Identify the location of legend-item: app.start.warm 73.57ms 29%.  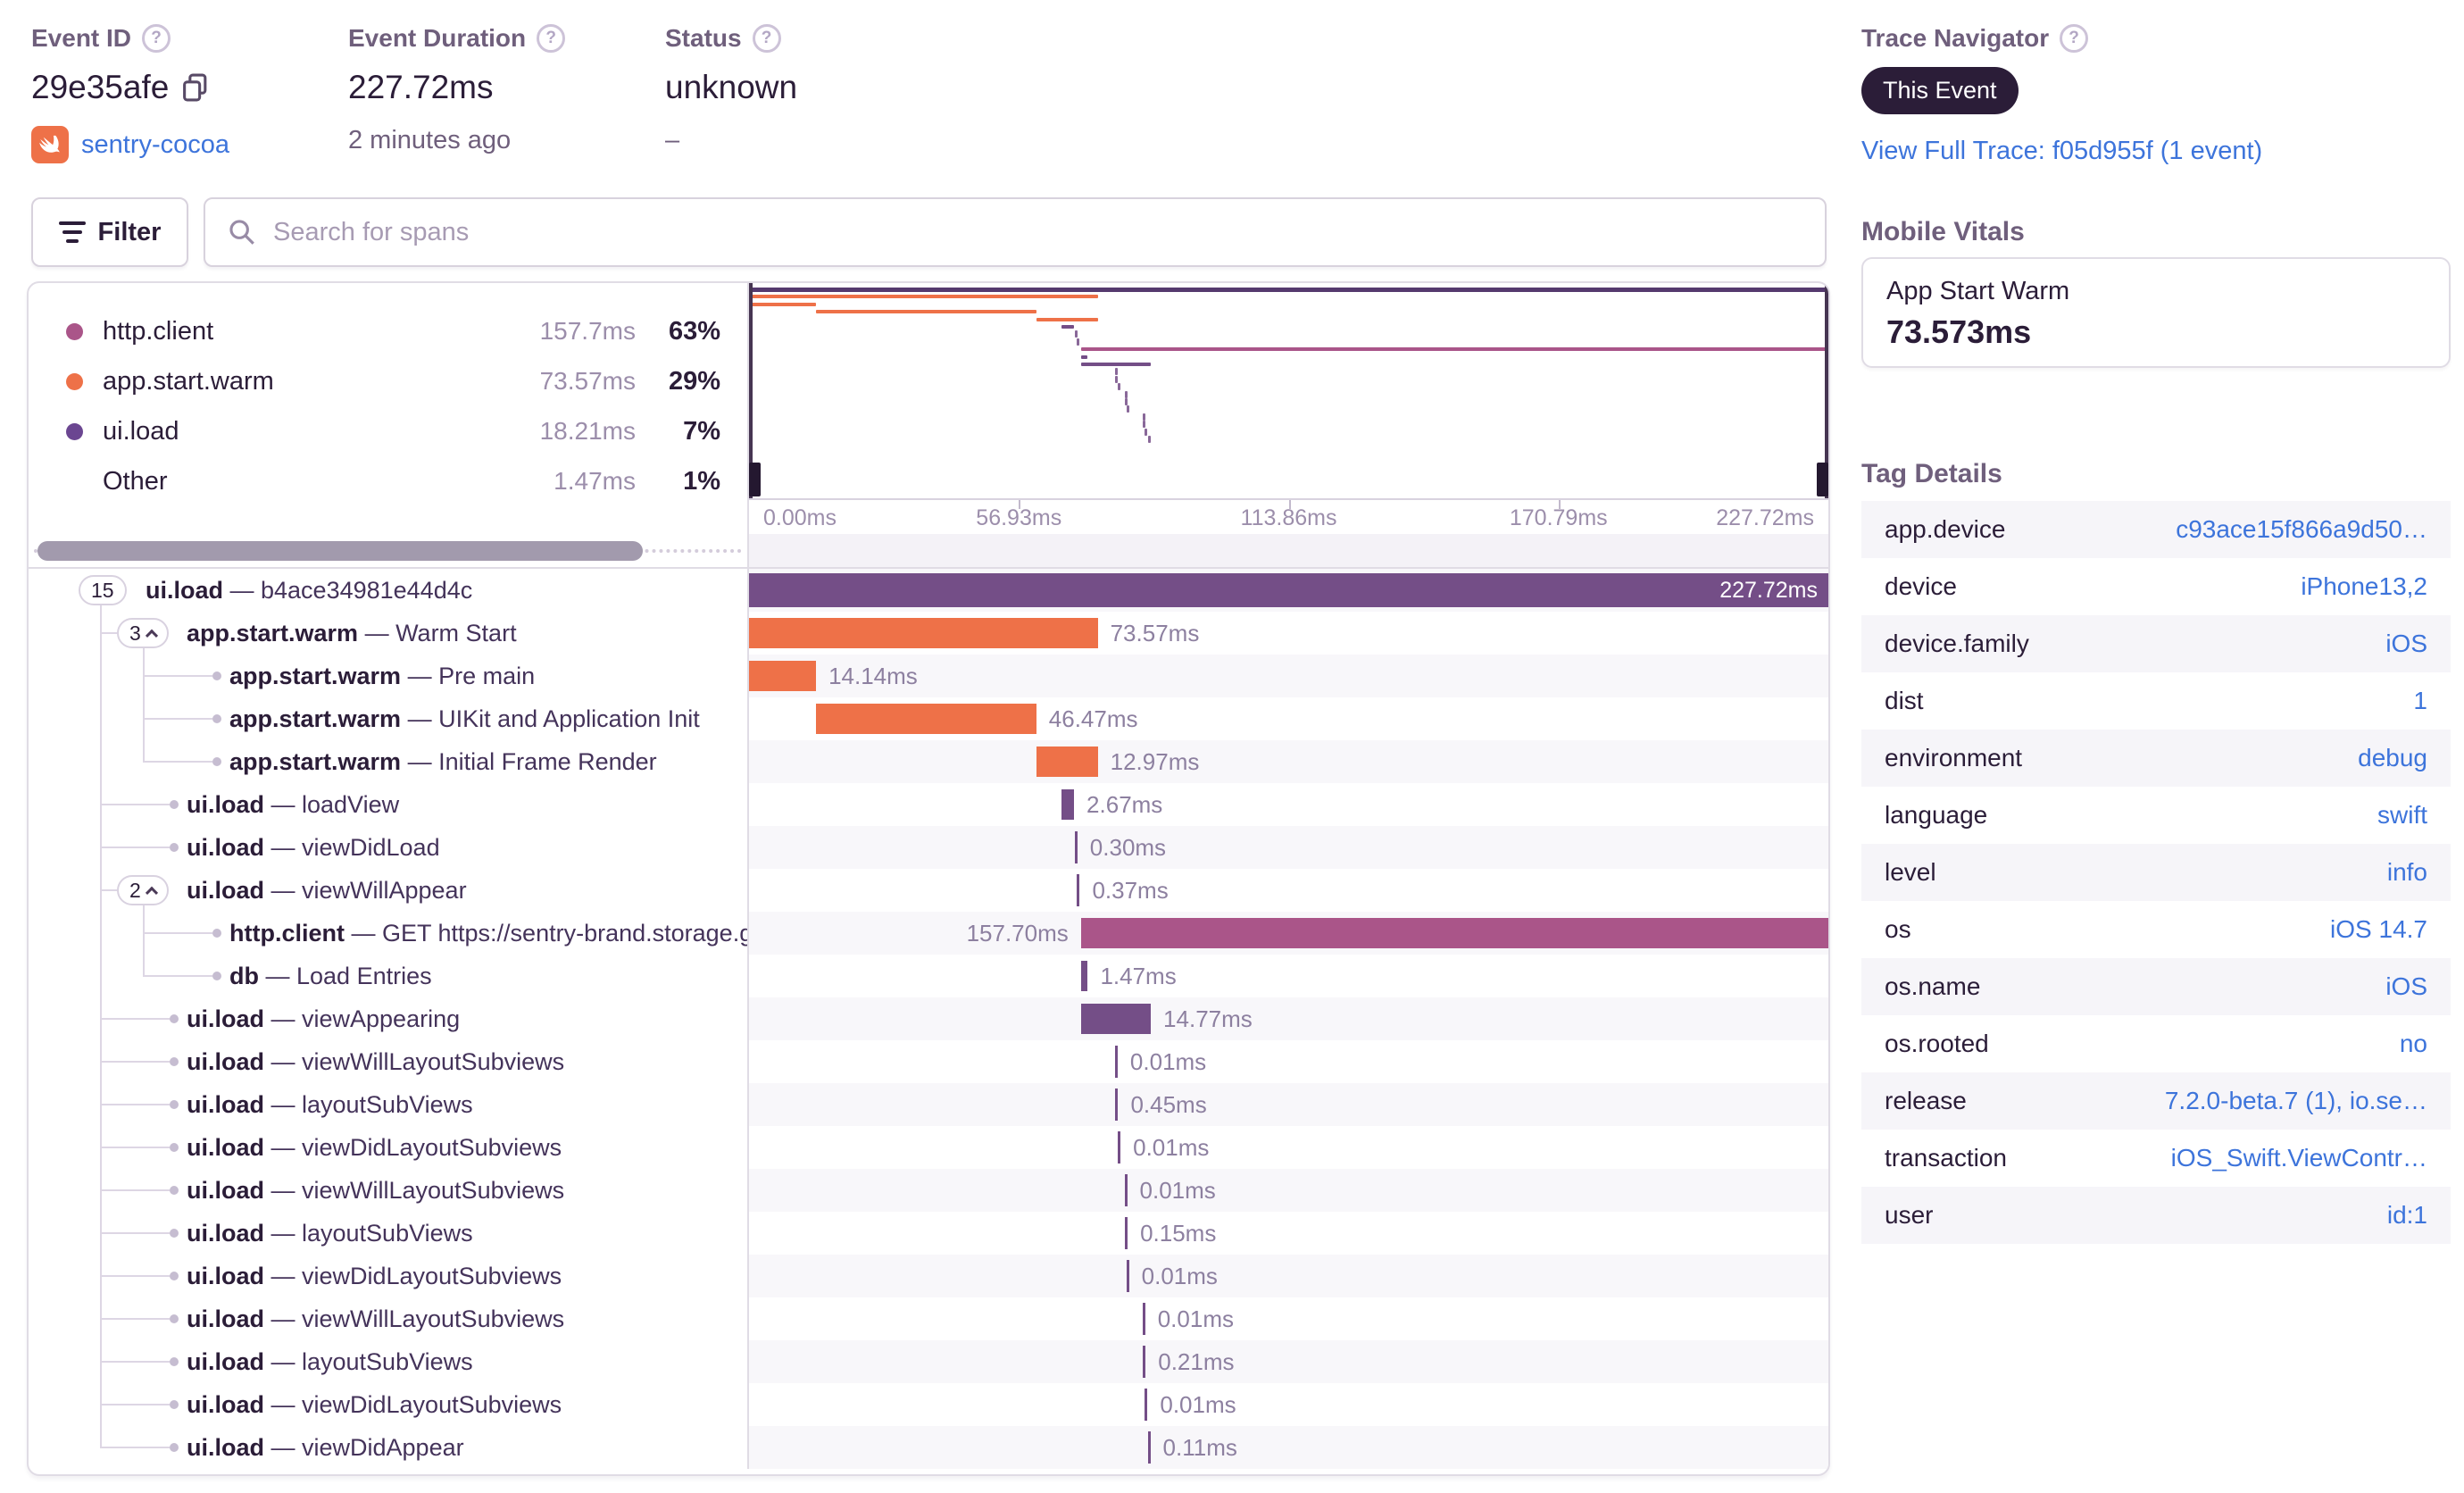
(388, 381).